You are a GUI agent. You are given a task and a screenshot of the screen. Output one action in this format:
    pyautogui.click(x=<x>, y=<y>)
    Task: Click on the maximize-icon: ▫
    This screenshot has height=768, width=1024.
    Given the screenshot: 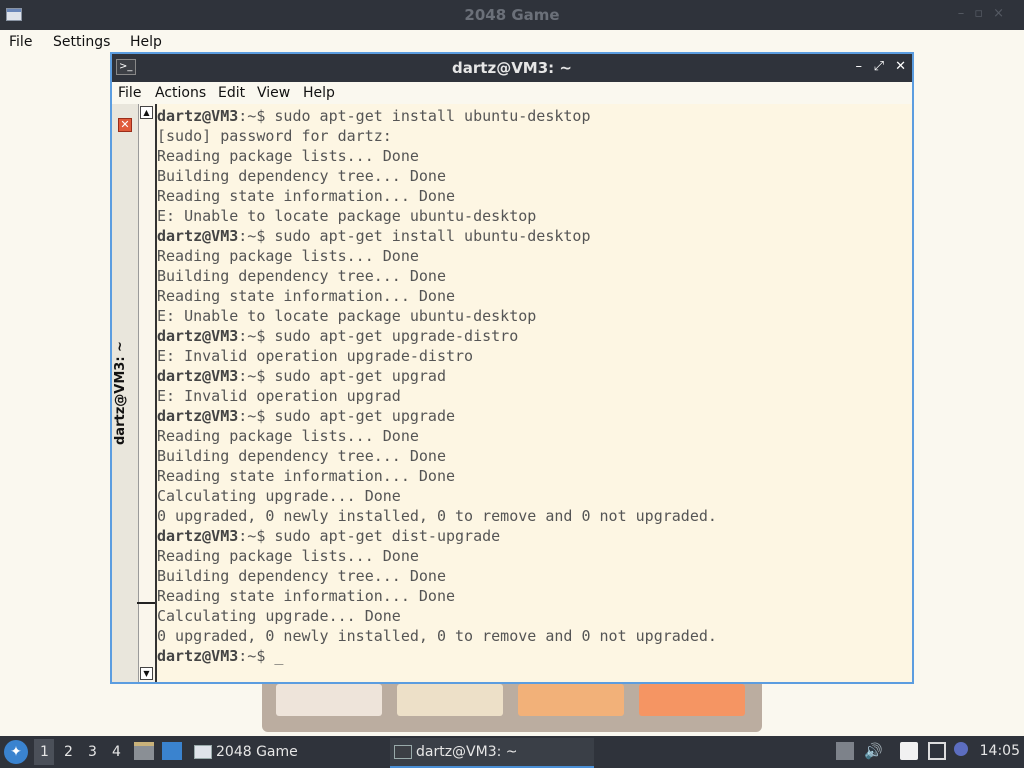 What is the action you would take?
    pyautogui.click(x=983, y=13)
    